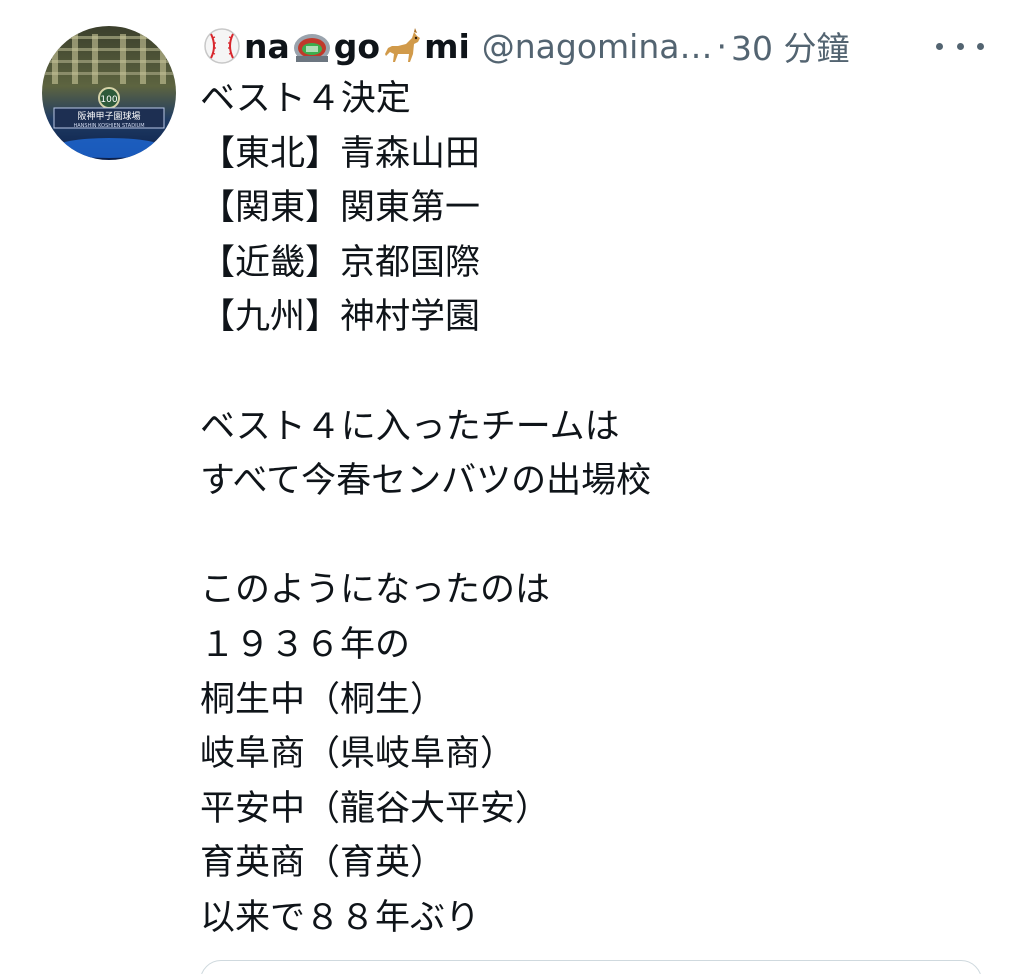  I want to click on tweet-line: ベスト４決定, so click(305, 99).